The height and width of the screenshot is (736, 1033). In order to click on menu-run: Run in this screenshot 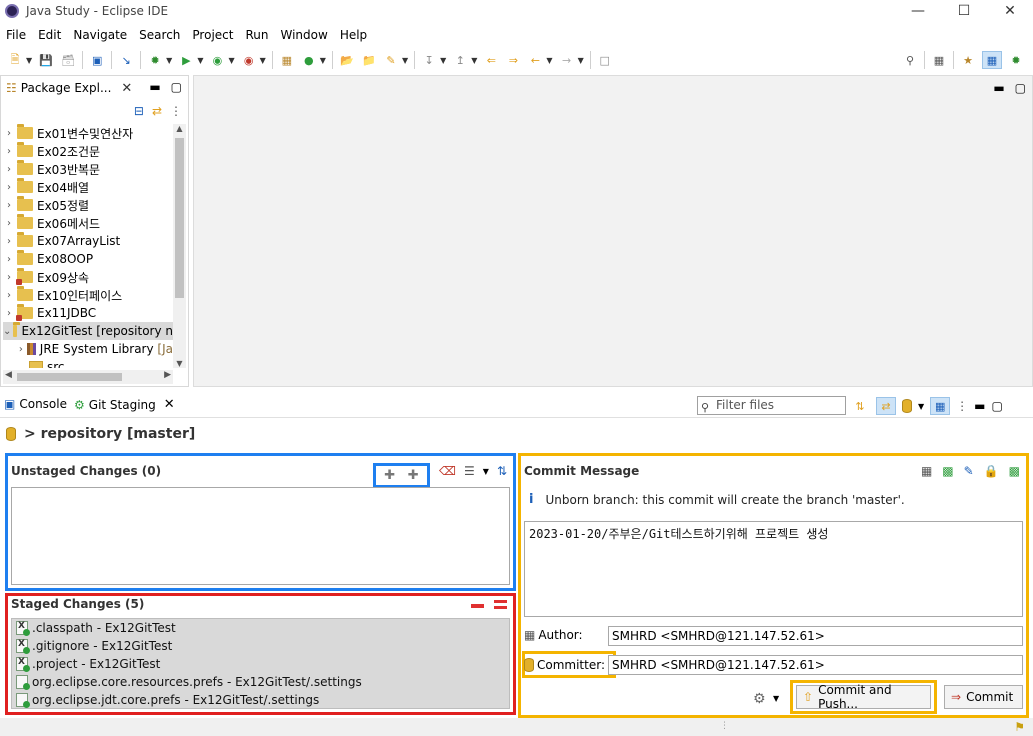, I will do `click(256, 35)`.